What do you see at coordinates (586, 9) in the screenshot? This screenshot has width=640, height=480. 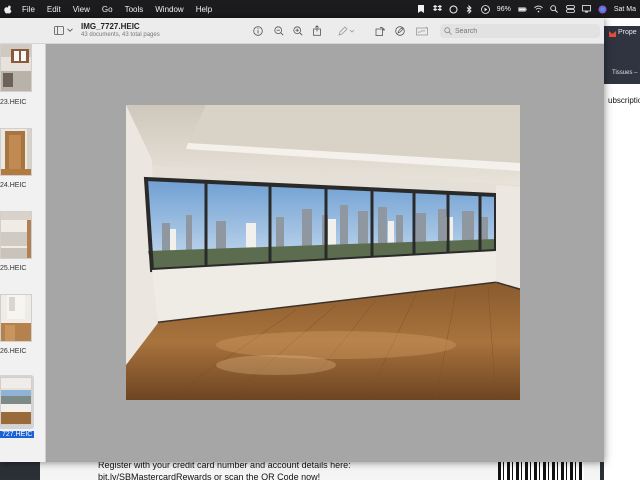 I see `display-icon` at bounding box center [586, 9].